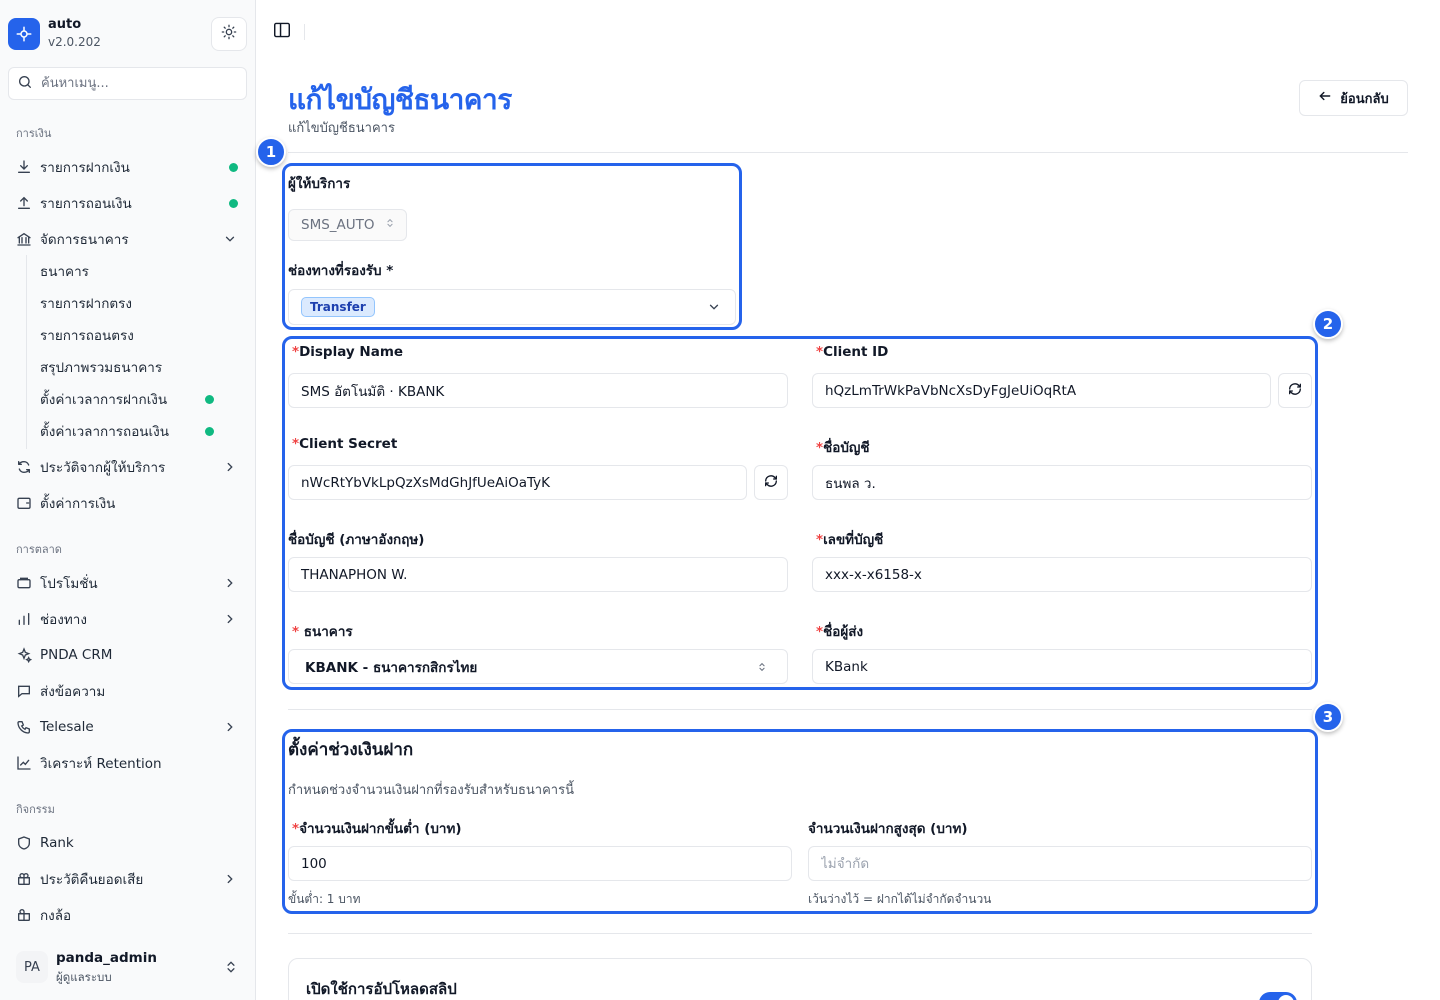 The image size is (1440, 1000). I want to click on channel-tag-transfer: Transfer, so click(338, 307).